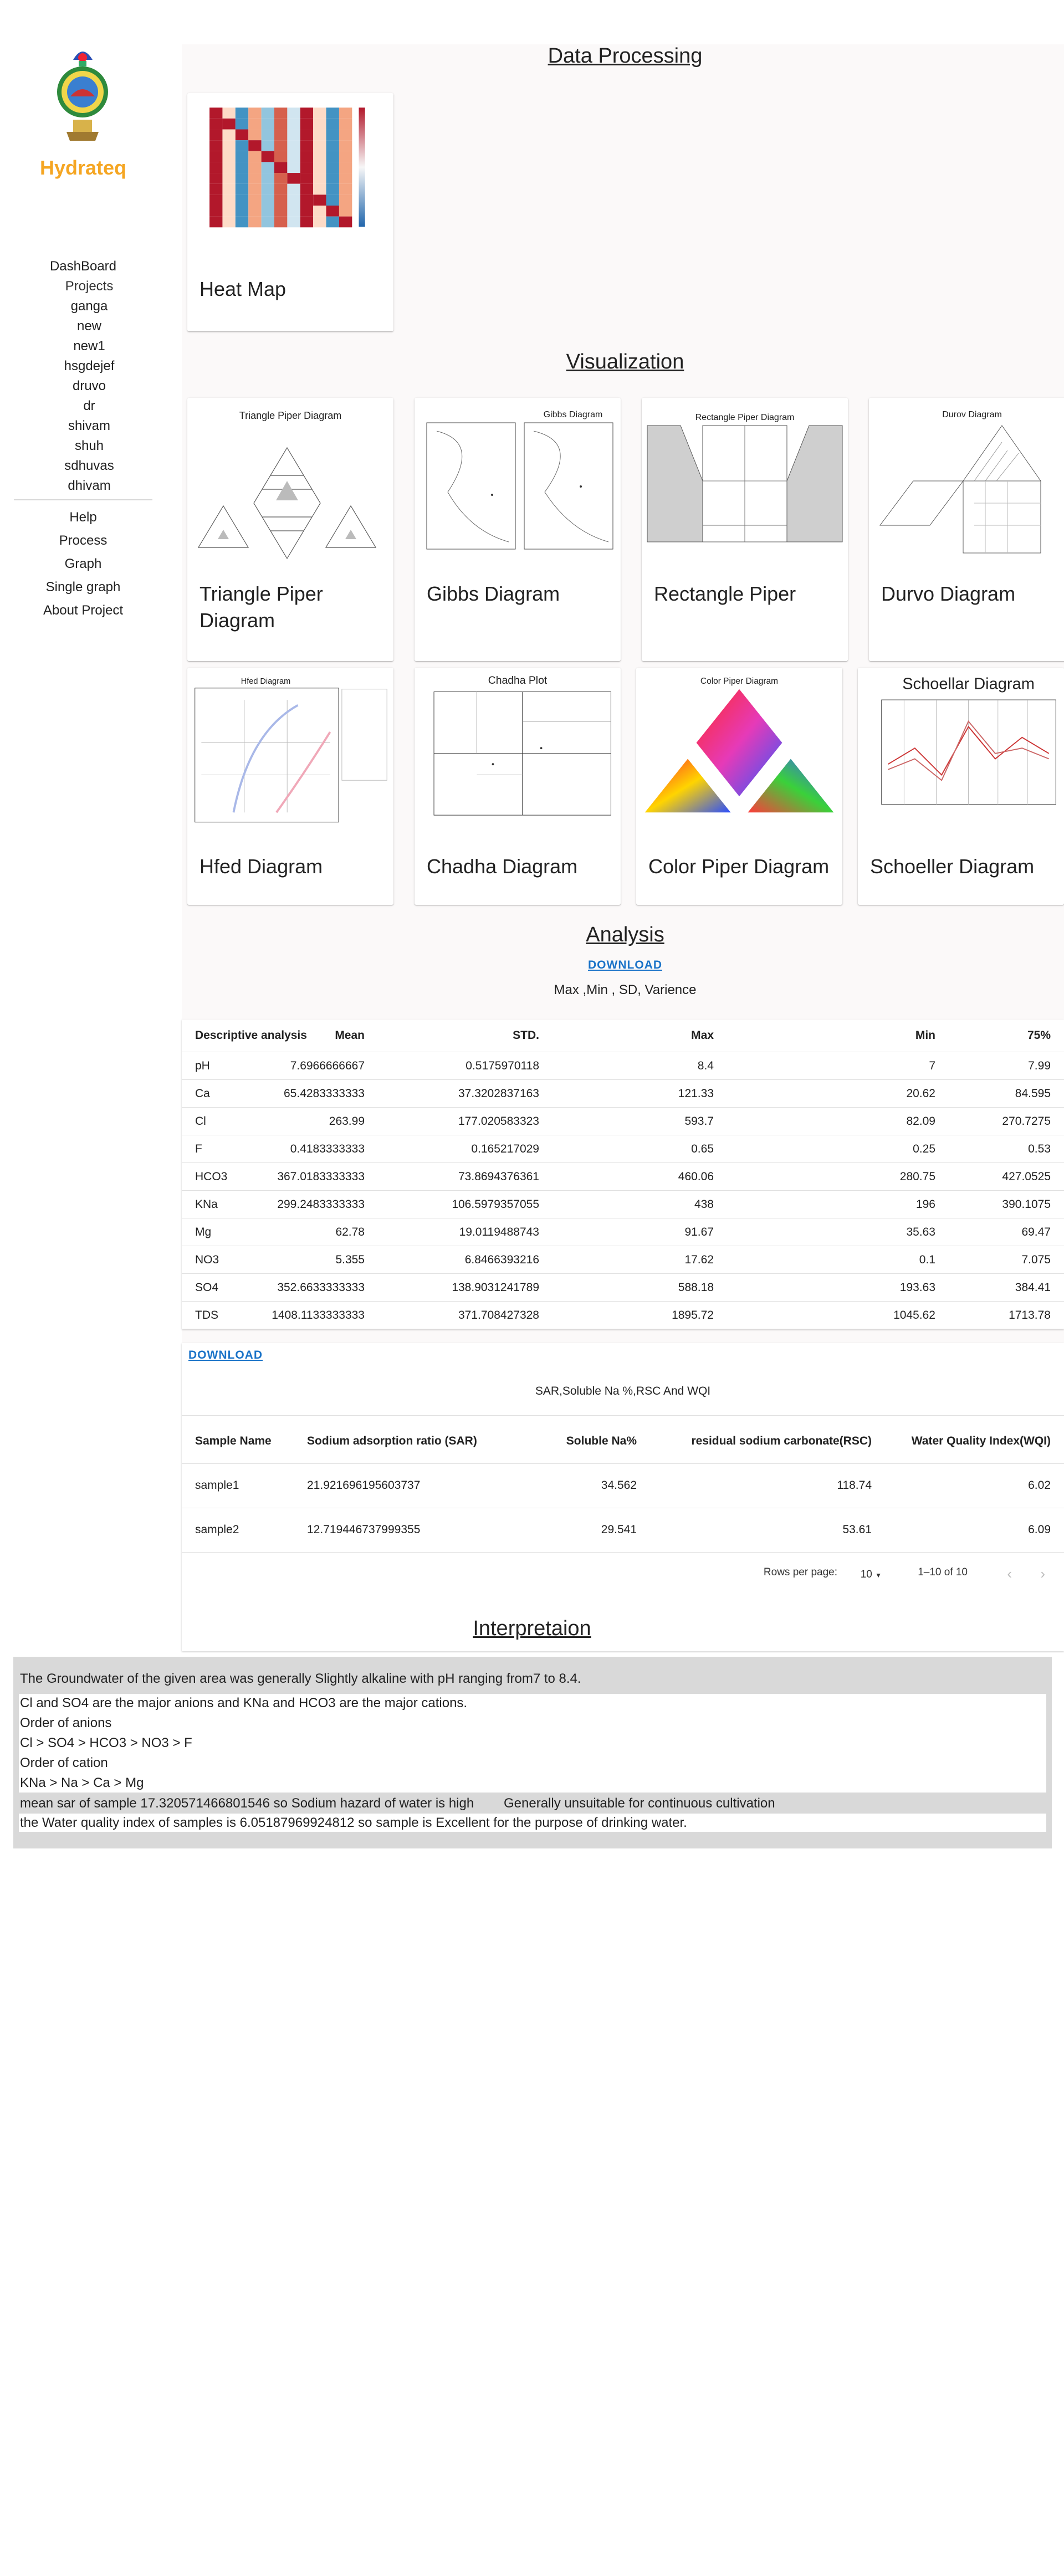 The height and width of the screenshot is (2576, 1064). What do you see at coordinates (623, 1232) in the screenshot?
I see `table-row: Mg 62.78 19.0119488743 91.67 35.63 69.47` at bounding box center [623, 1232].